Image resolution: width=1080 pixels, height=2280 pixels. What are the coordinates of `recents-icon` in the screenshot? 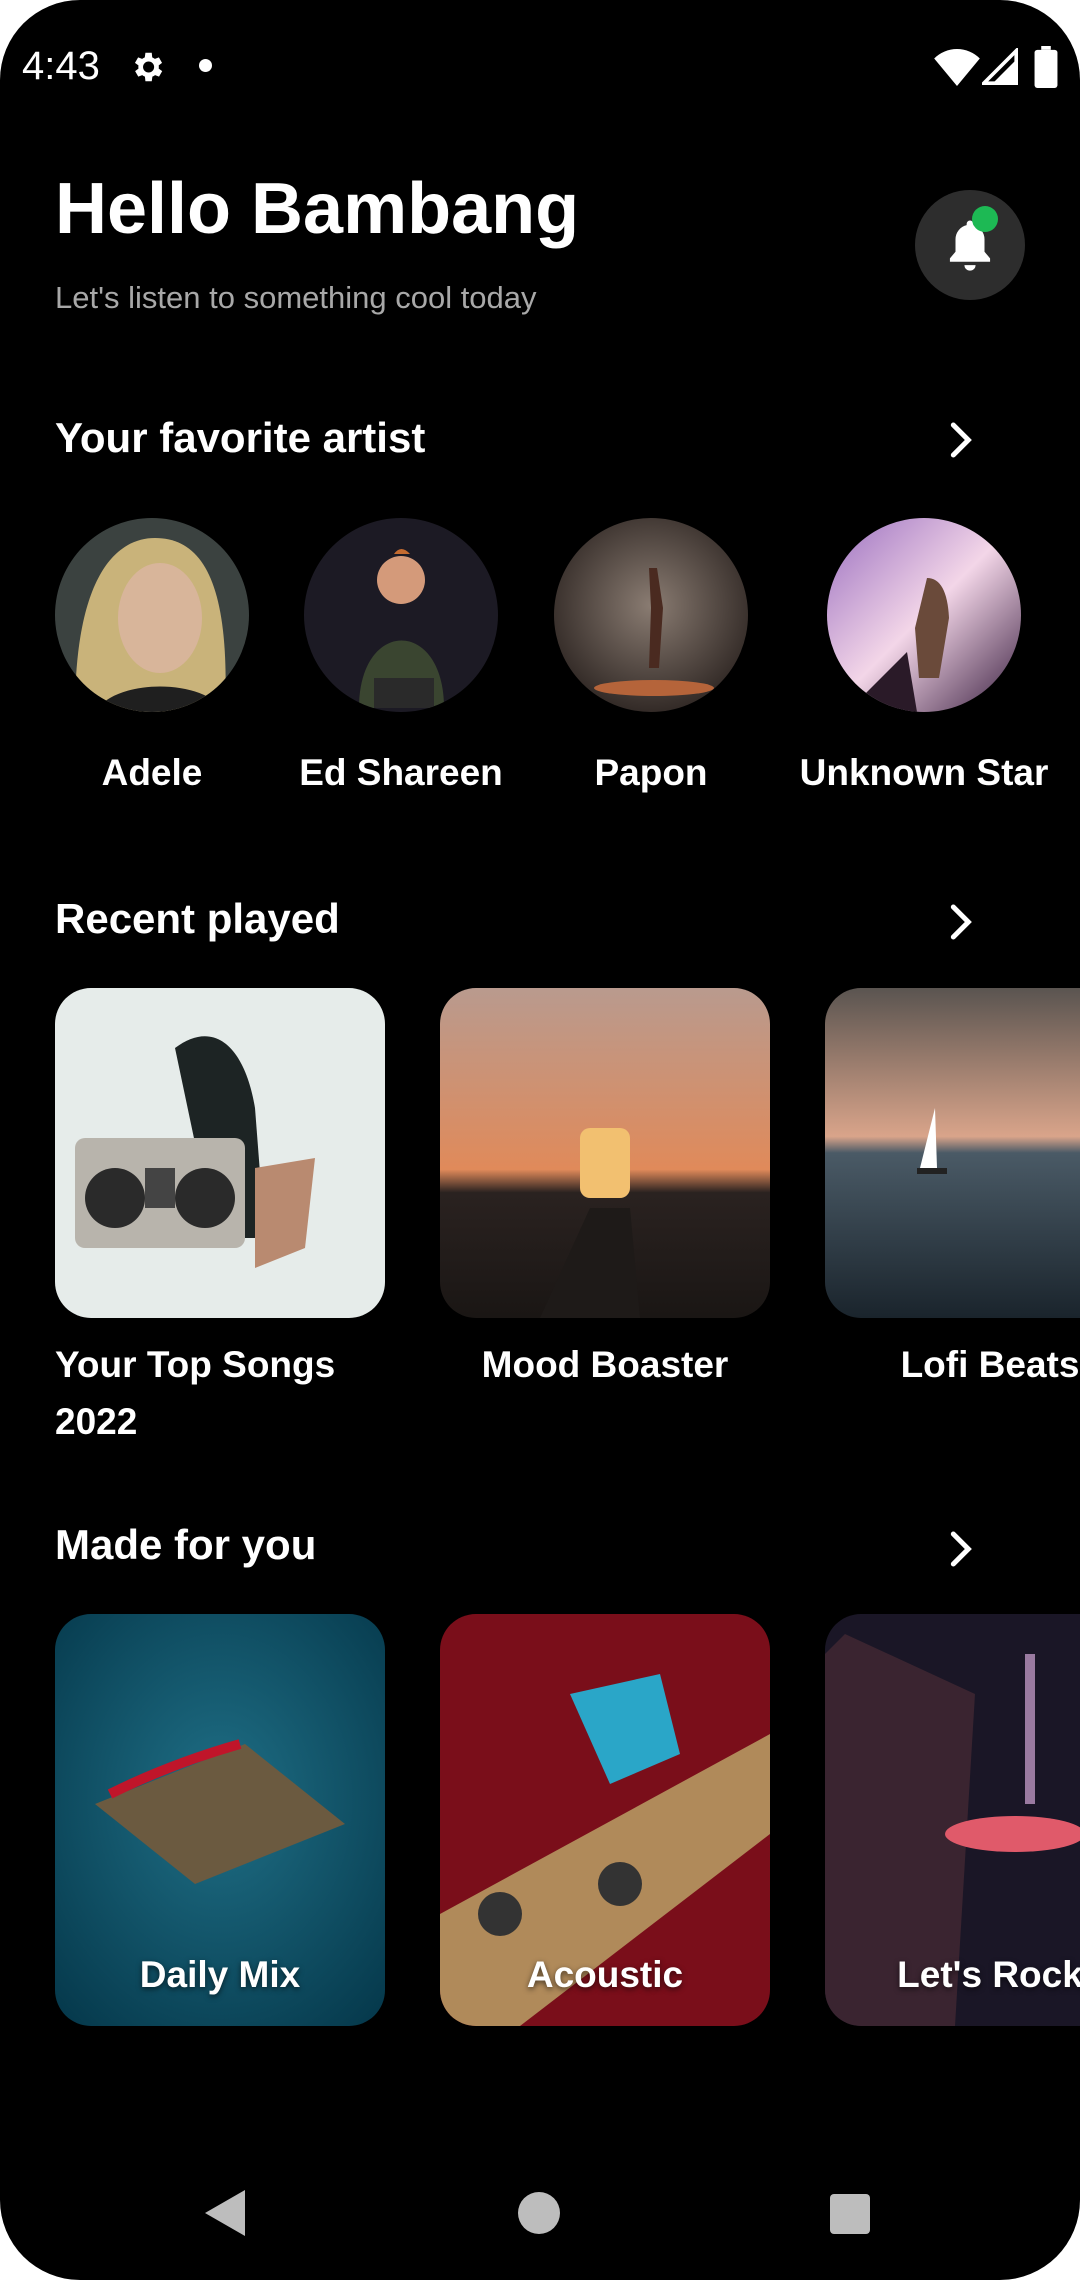 It's located at (850, 2214).